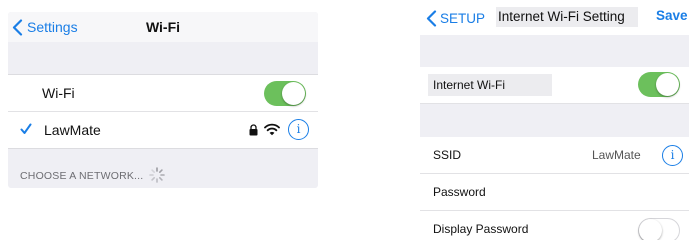  What do you see at coordinates (163, 130) in the screenshot?
I see `network-row-lawmate: LawMate i` at bounding box center [163, 130].